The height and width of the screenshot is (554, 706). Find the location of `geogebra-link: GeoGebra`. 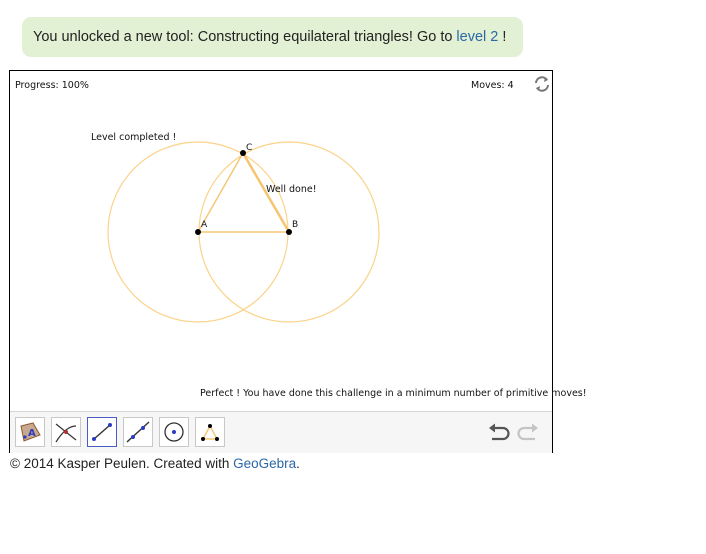

geogebra-link: GeoGebra is located at coordinates (264, 463).